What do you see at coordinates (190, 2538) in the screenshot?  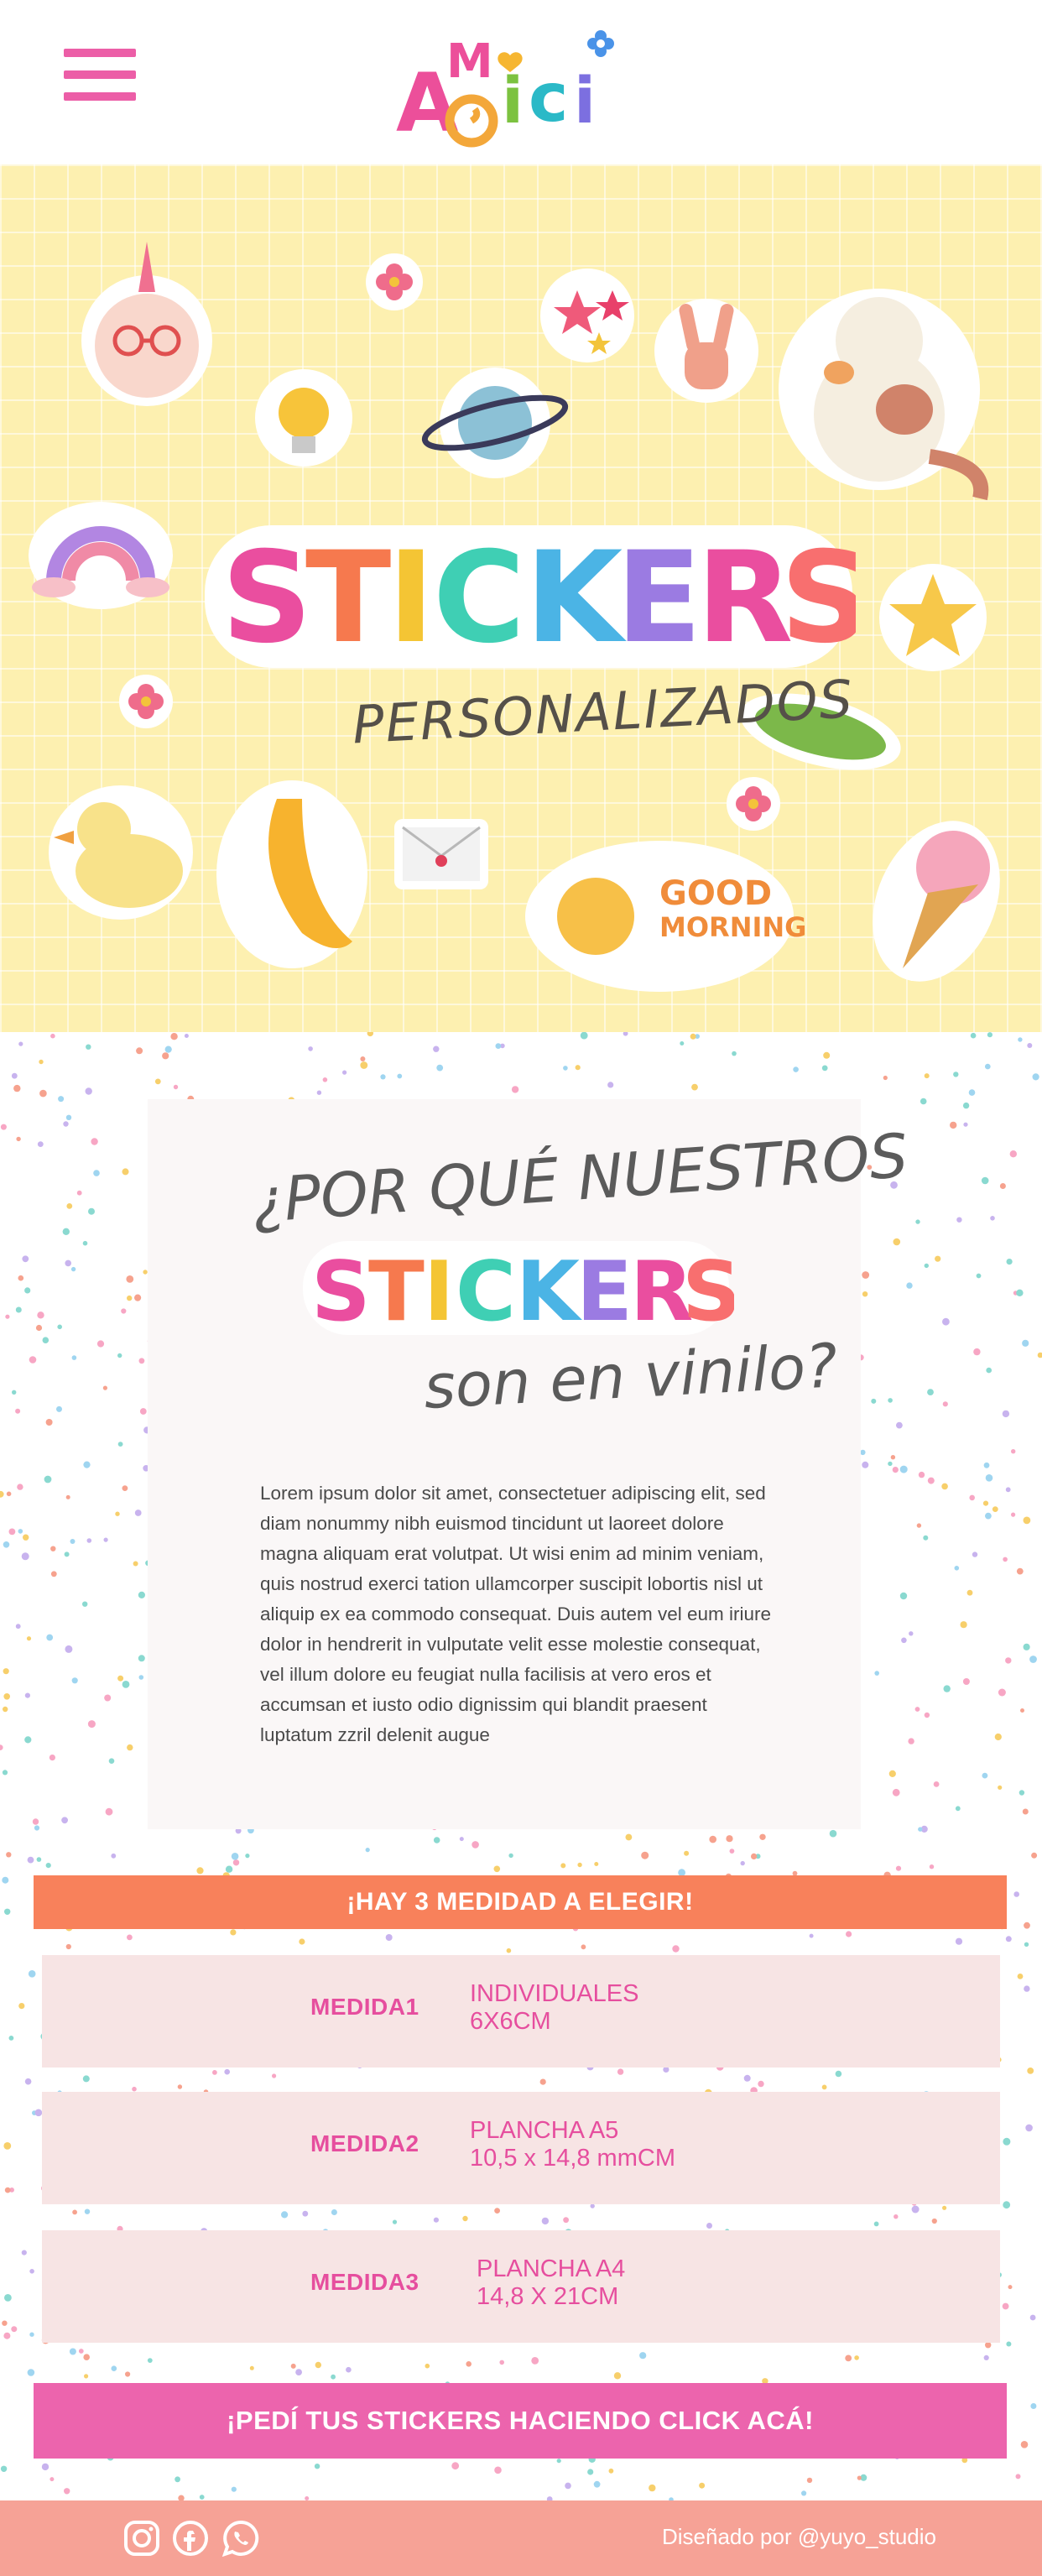 I see `facebook-icon` at bounding box center [190, 2538].